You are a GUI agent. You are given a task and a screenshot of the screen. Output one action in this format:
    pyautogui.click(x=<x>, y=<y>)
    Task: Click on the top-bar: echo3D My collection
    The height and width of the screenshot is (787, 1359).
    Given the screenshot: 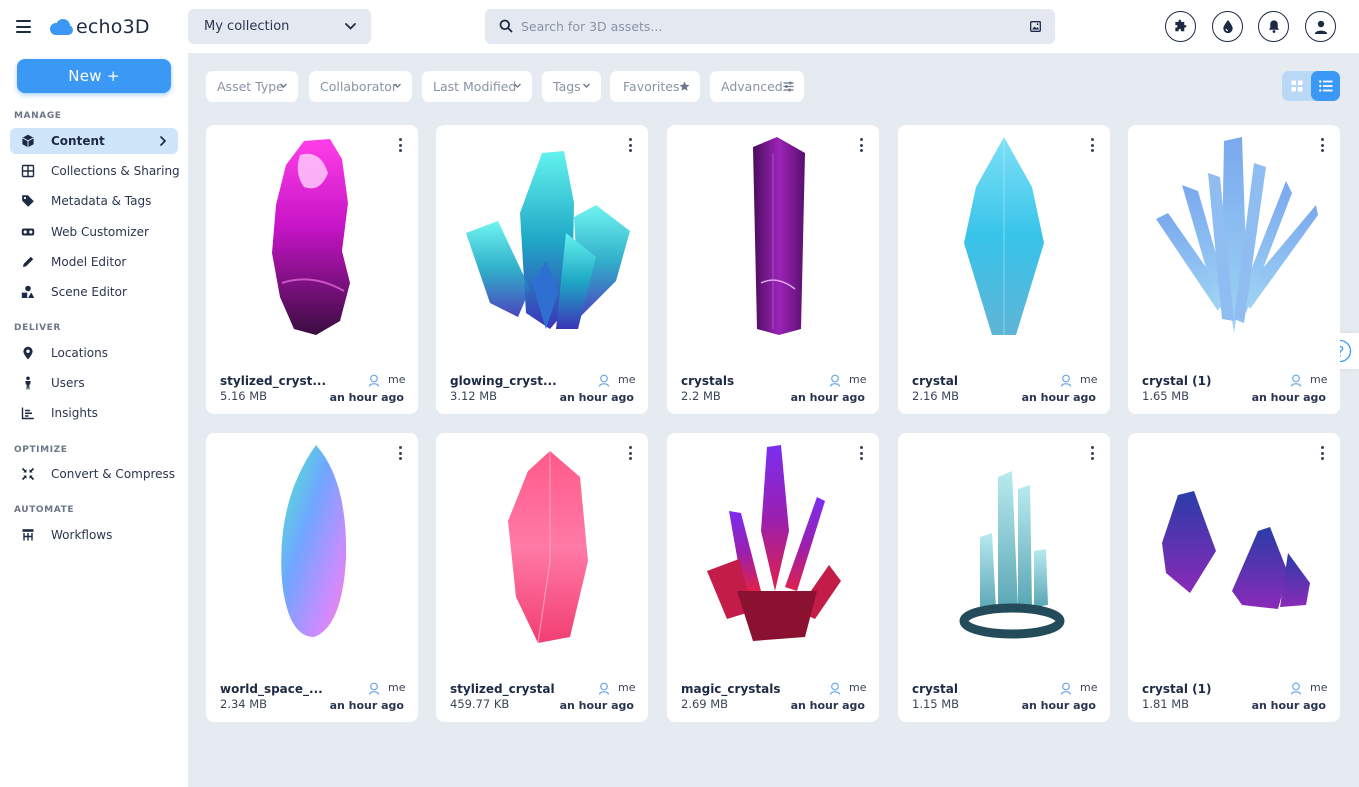 What is the action you would take?
    pyautogui.click(x=679, y=26)
    